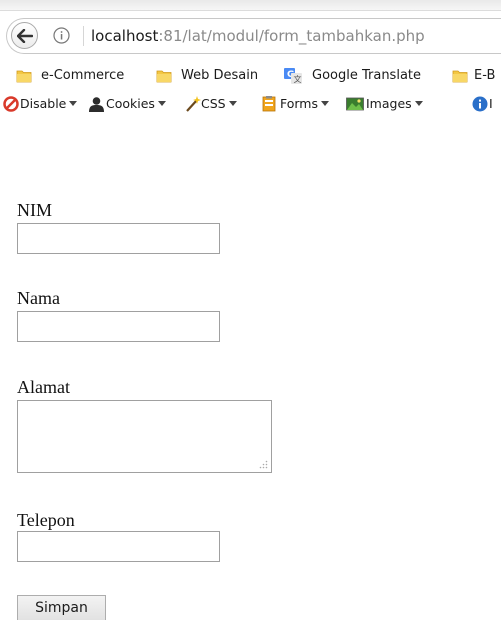 Image resolution: width=501 pixels, height=620 pixels. What do you see at coordinates (61, 607) in the screenshot?
I see `simpan-button: Simpan` at bounding box center [61, 607].